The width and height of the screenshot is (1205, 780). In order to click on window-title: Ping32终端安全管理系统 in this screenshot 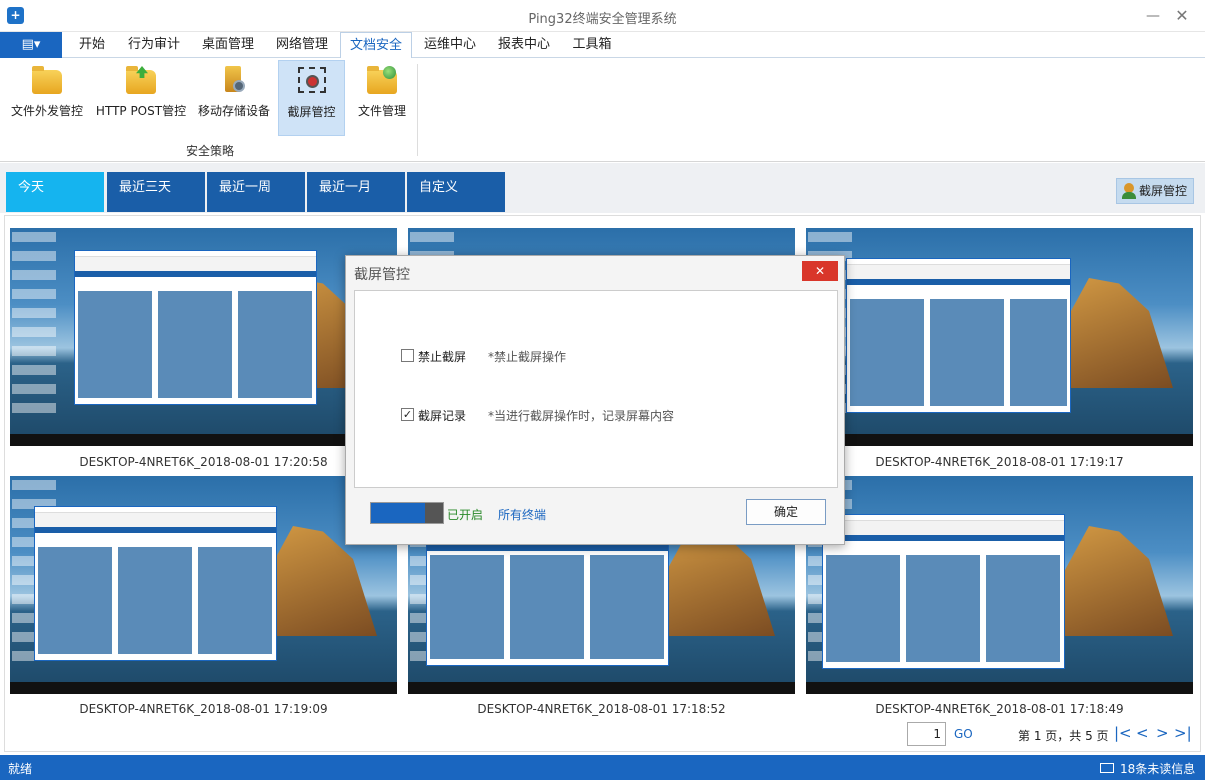, I will do `click(602, 19)`.